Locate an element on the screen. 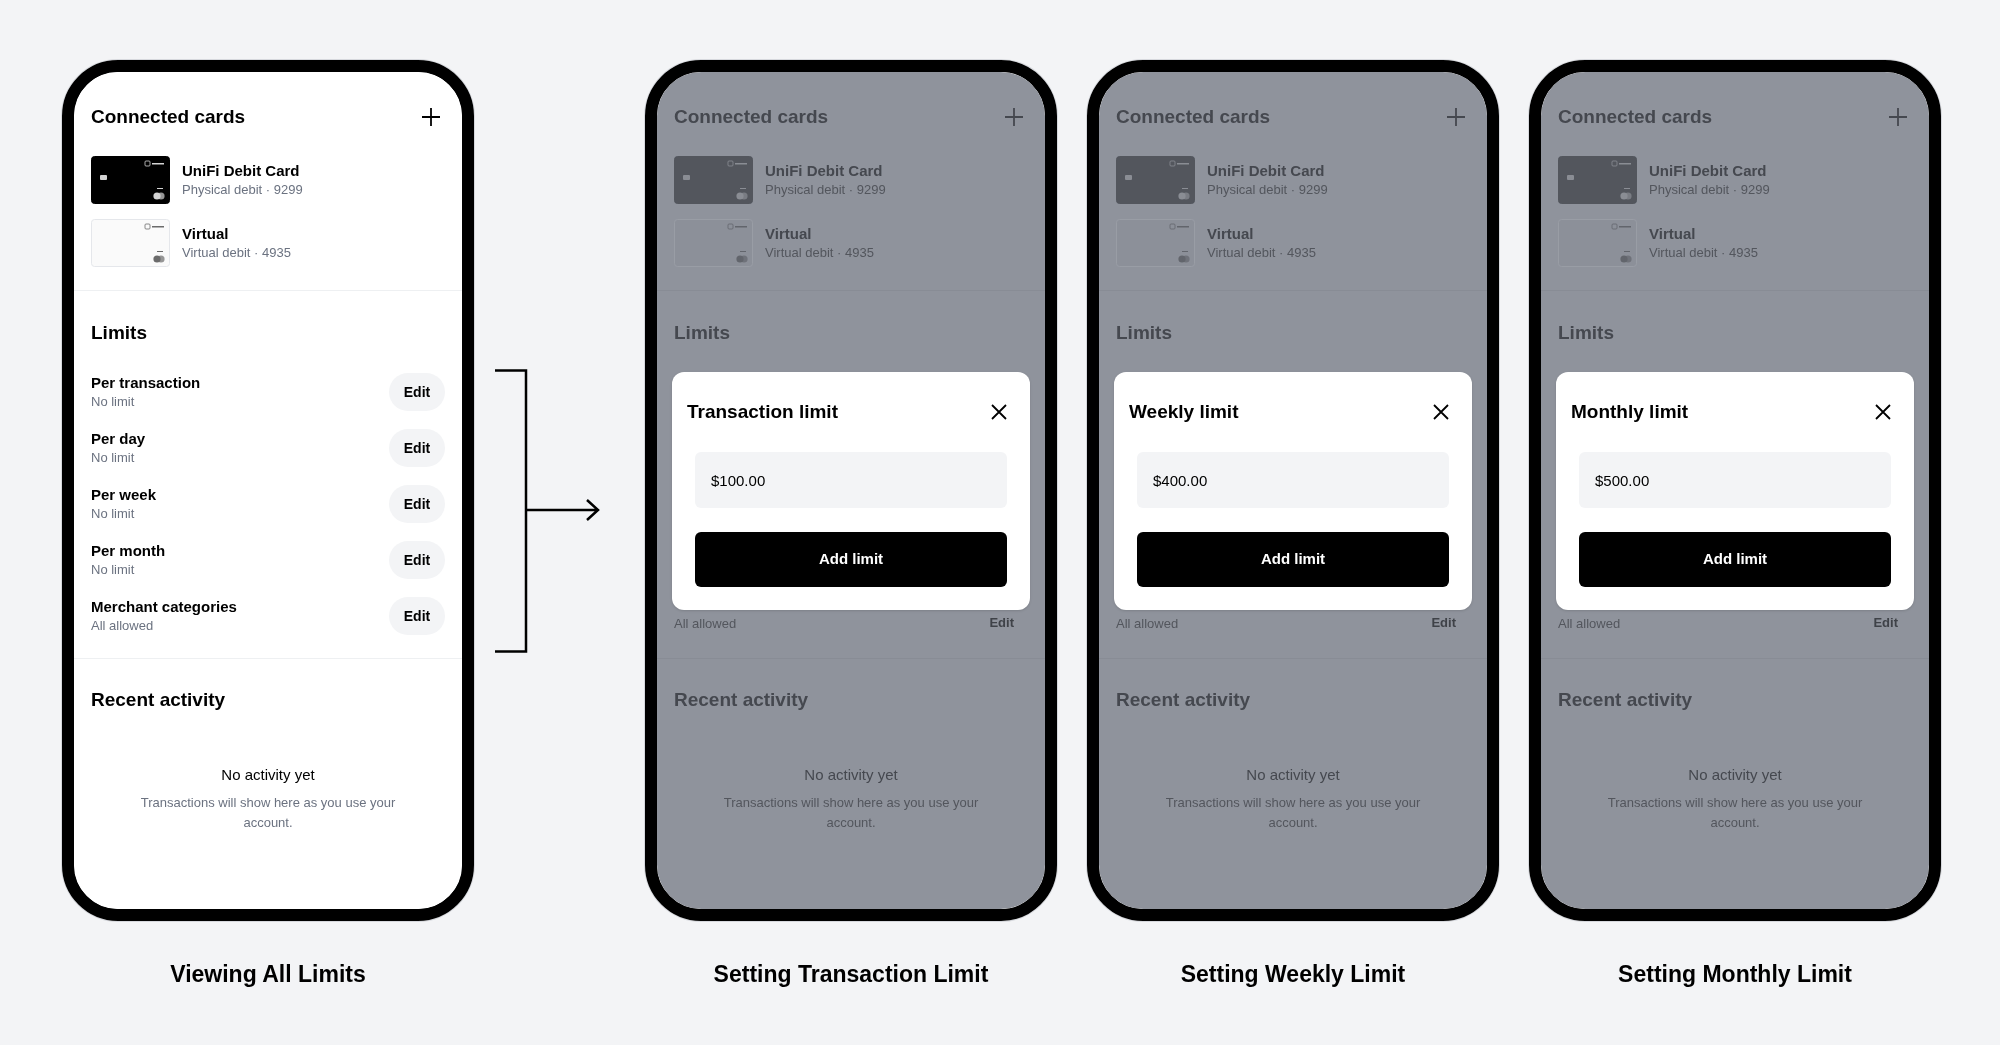  plus-icon is located at coordinates (431, 117).